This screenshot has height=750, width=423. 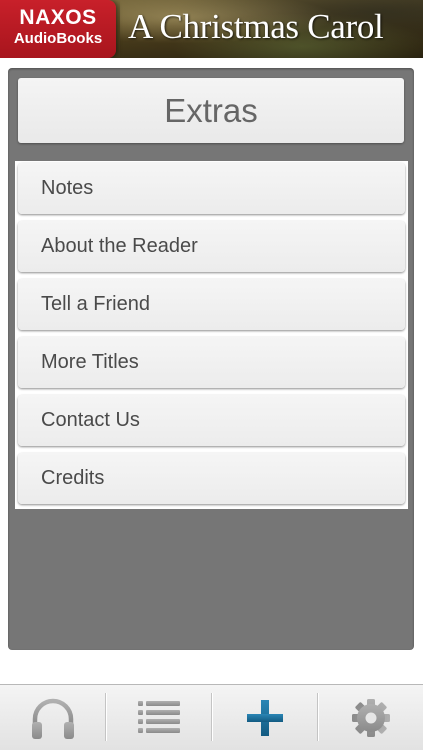 I want to click on plus-icon, so click(x=264, y=717).